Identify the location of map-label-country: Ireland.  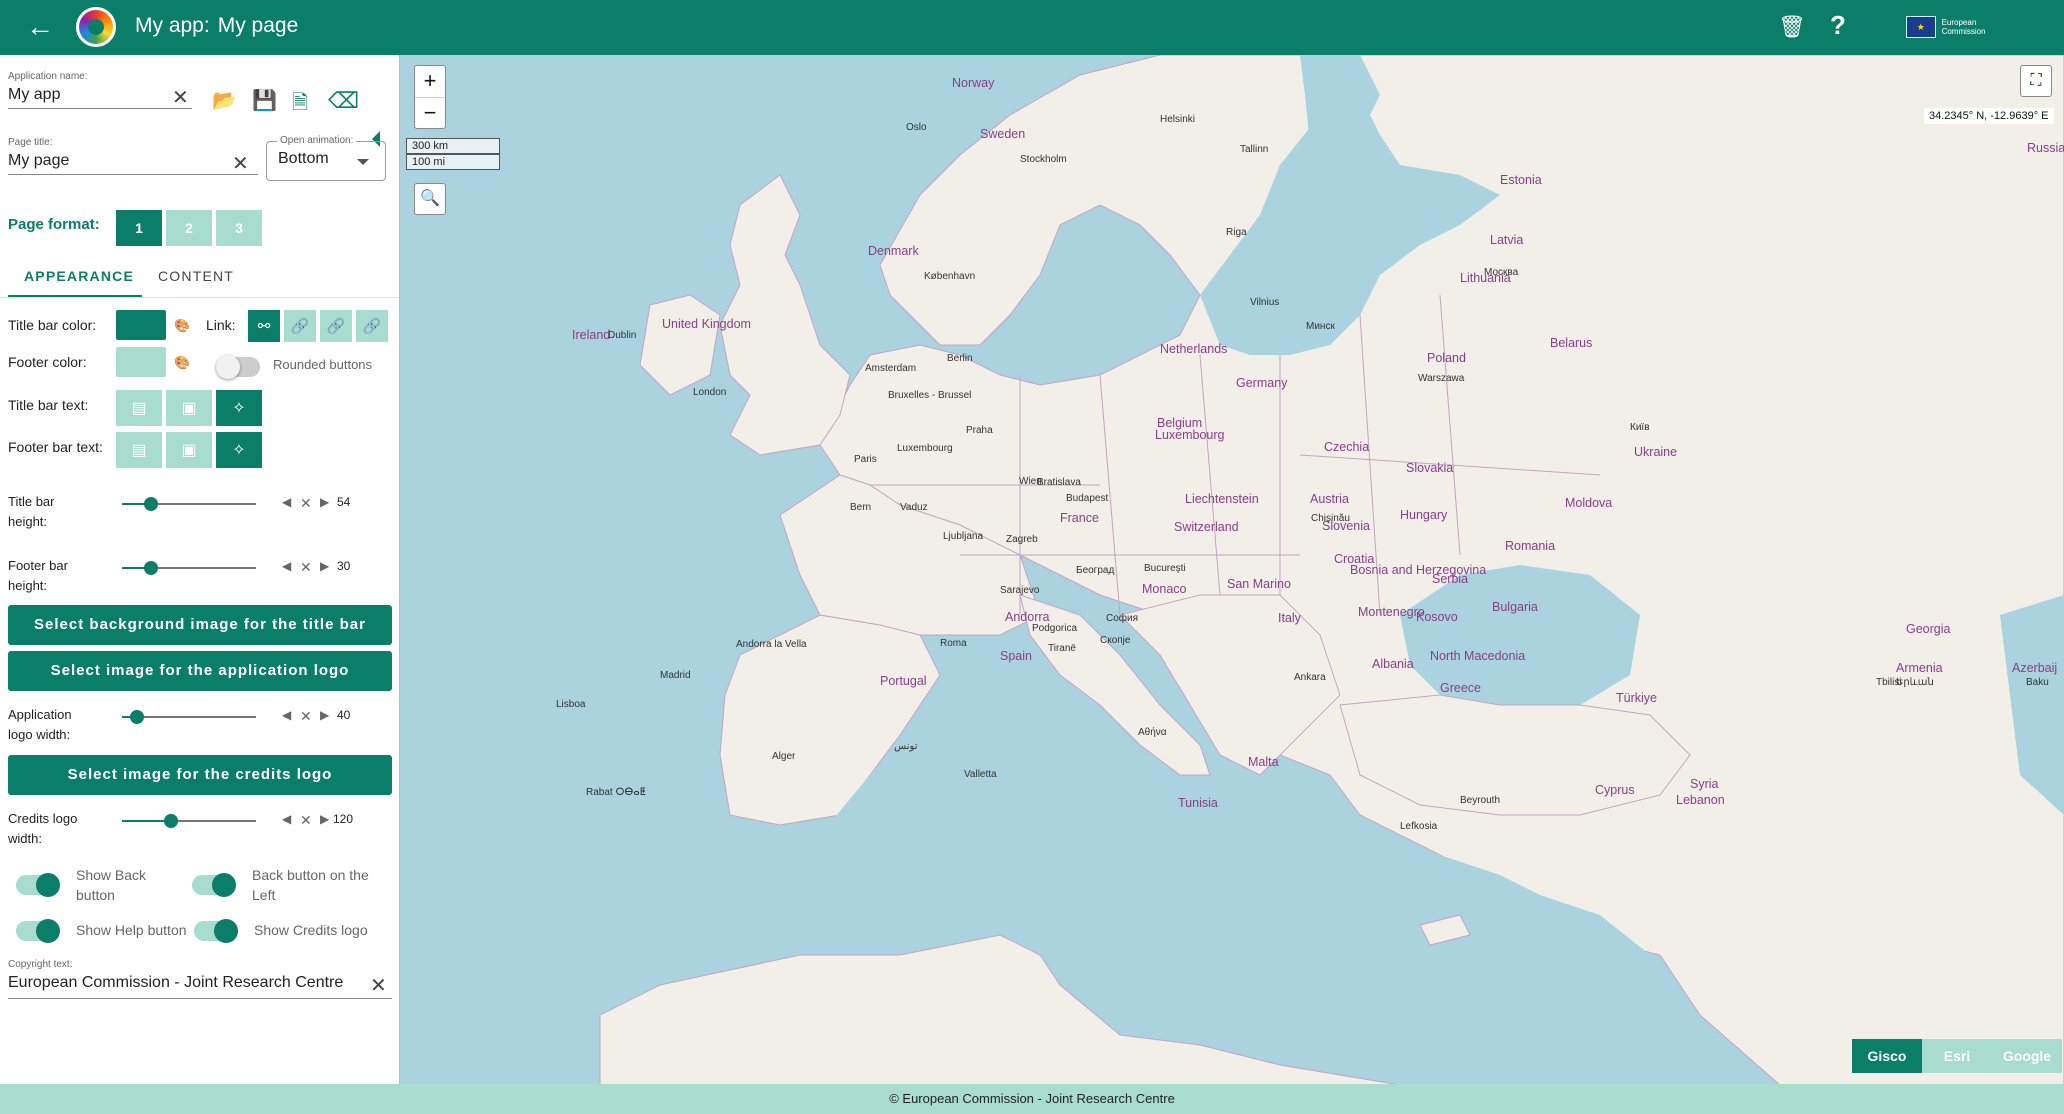
(591, 335).